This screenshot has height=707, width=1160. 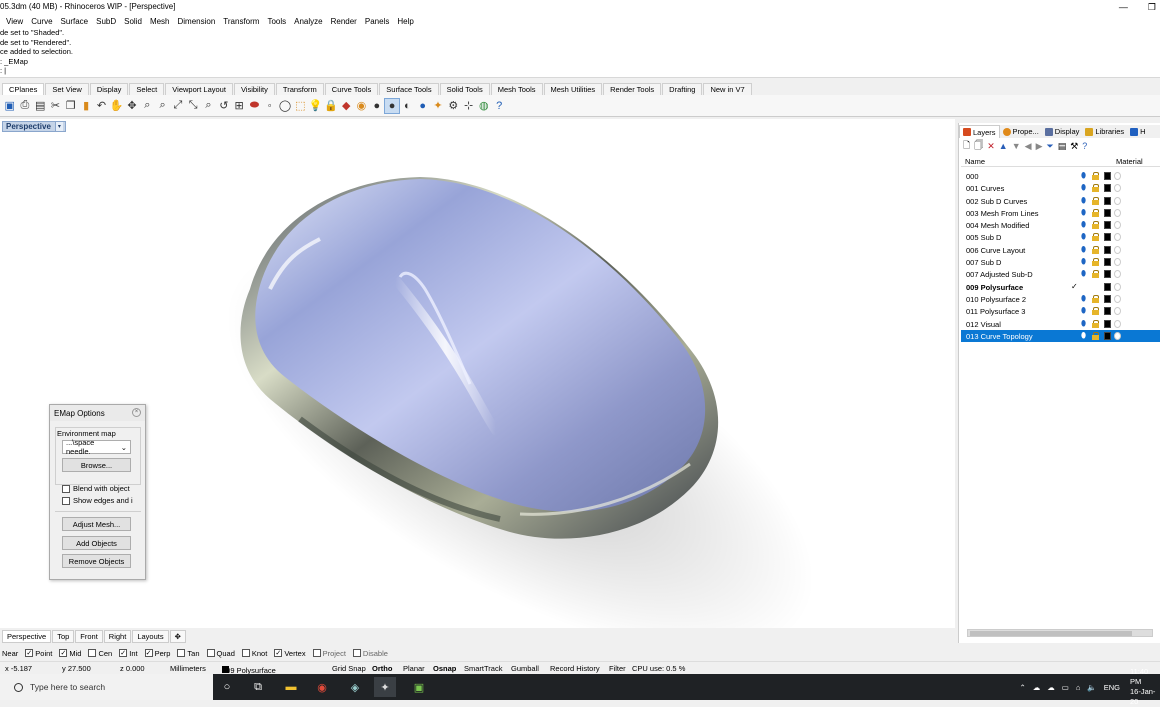 I want to click on tab-mesh-utilities: Mesh Utilities, so click(x=573, y=89).